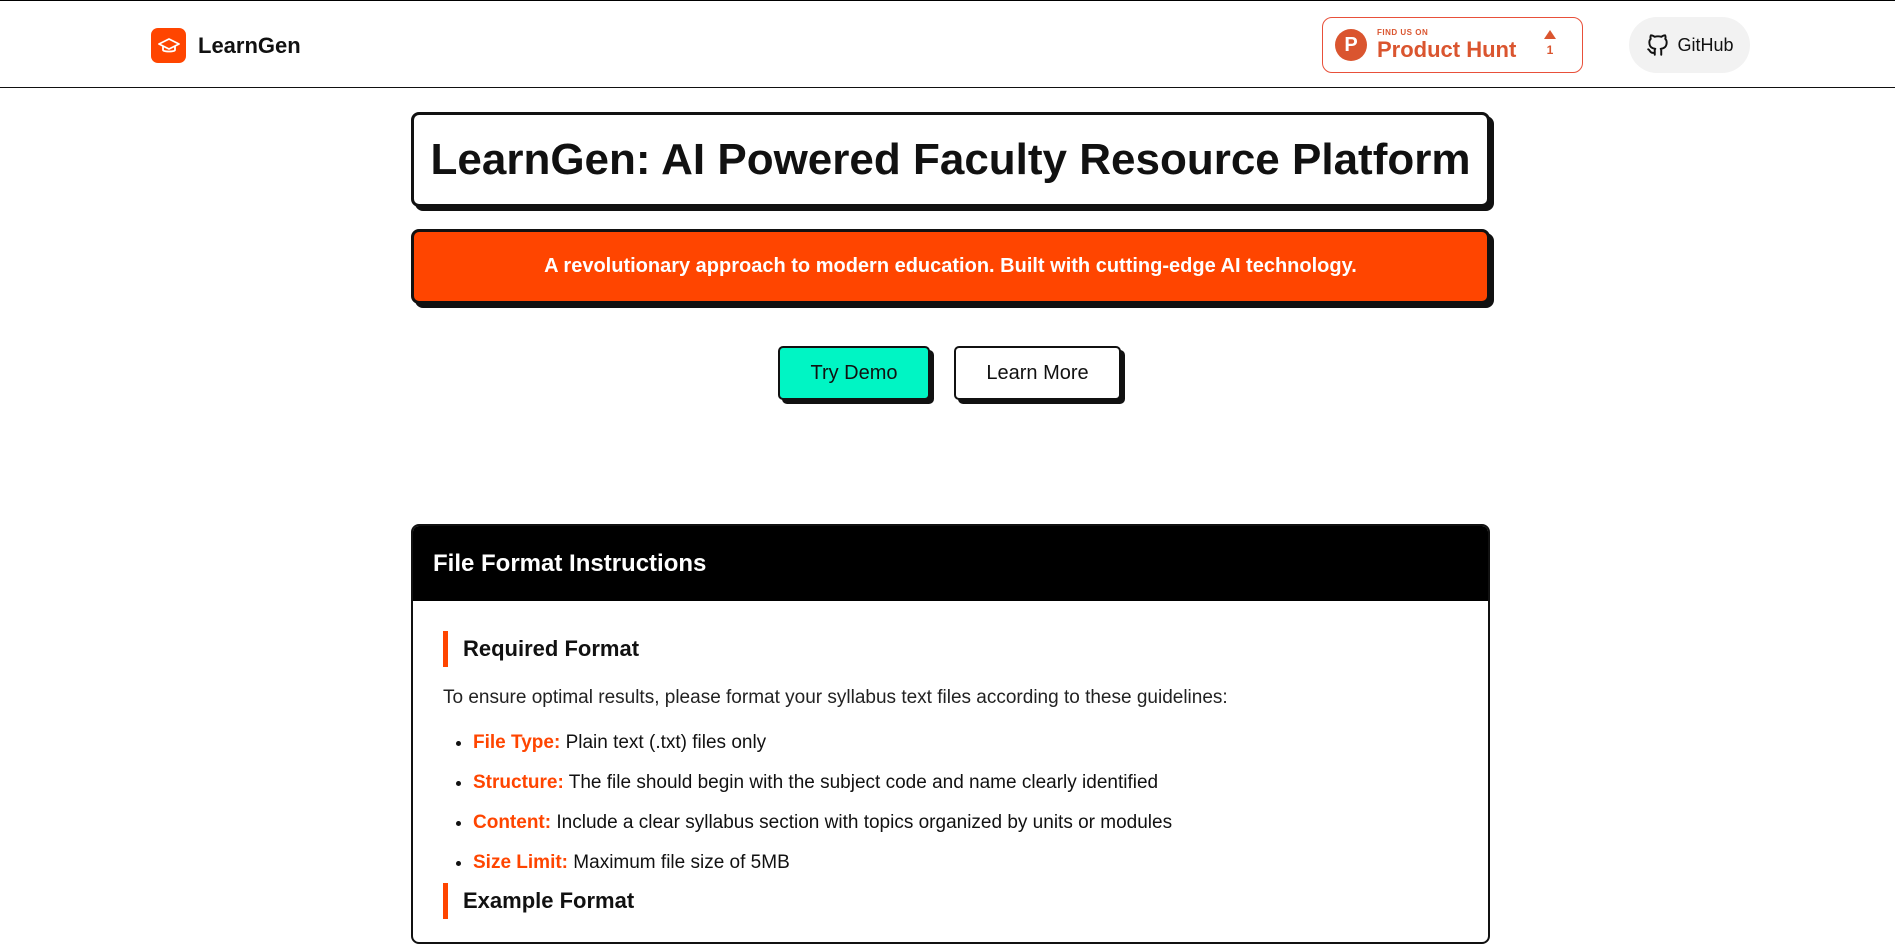 This screenshot has width=1895, height=944. What do you see at coordinates (1550, 34) in the screenshot?
I see `upvote-arrow-icon` at bounding box center [1550, 34].